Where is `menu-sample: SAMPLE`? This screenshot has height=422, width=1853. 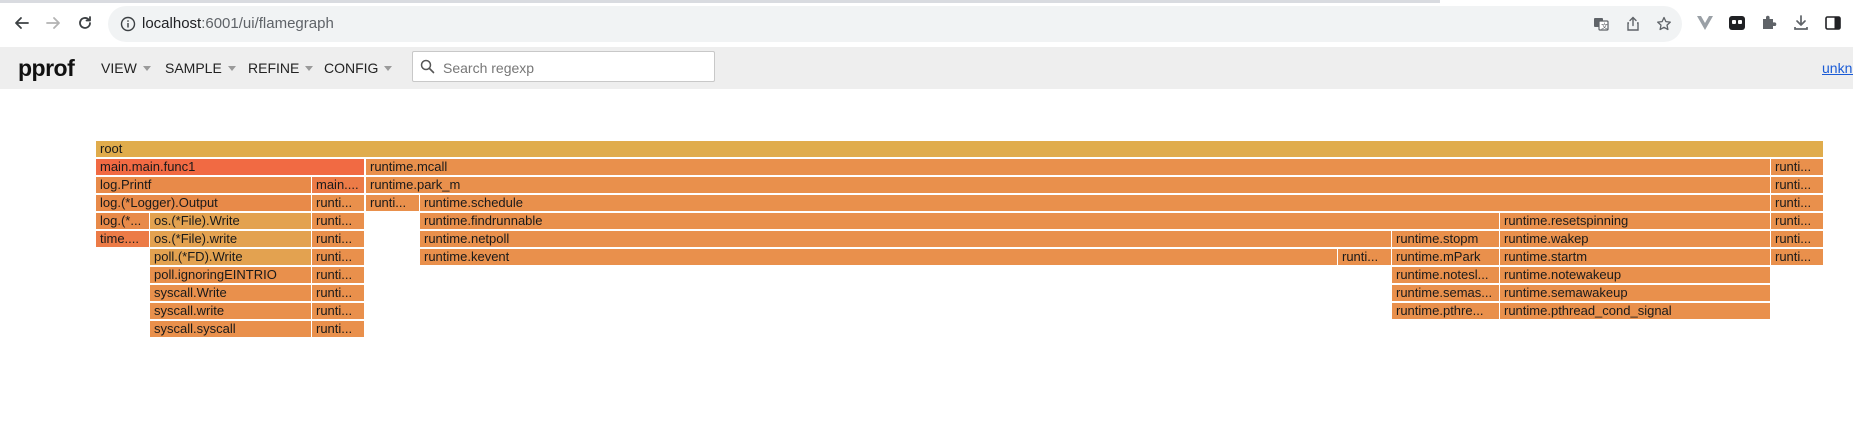 menu-sample: SAMPLE is located at coordinates (200, 68).